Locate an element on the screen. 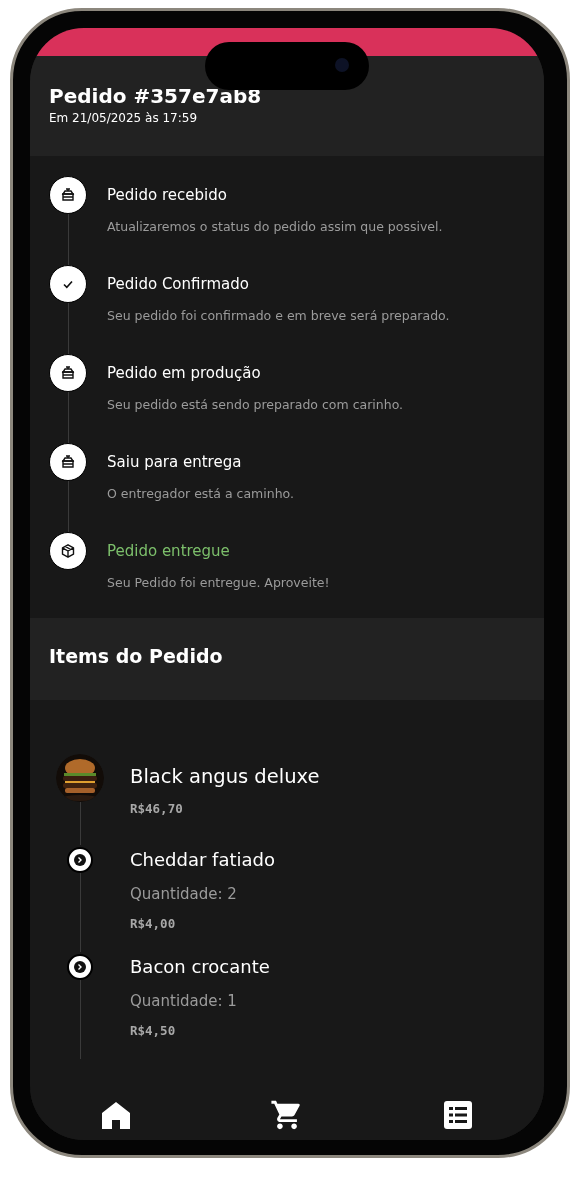 This screenshot has height=1184, width=580. step-title: Pedido Confirmado is located at coordinates (178, 284).